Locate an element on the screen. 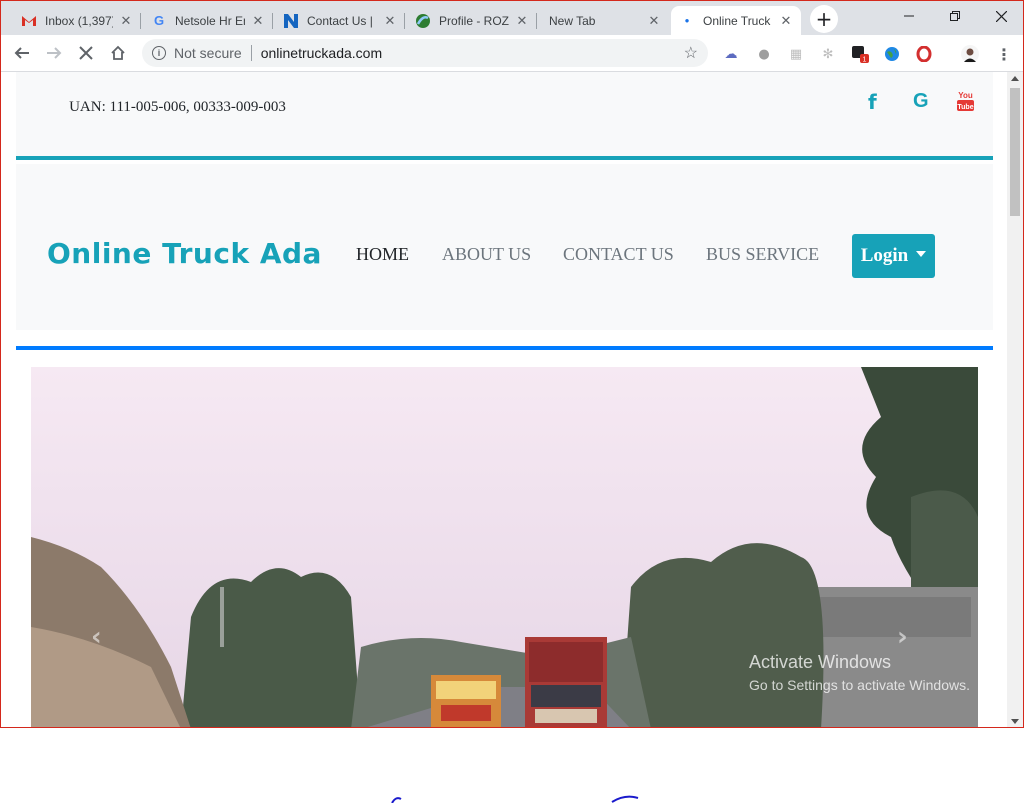 Image resolution: width=1024 pixels, height=803 pixels. cloud-extension-icon: ☁ is located at coordinates (731, 54).